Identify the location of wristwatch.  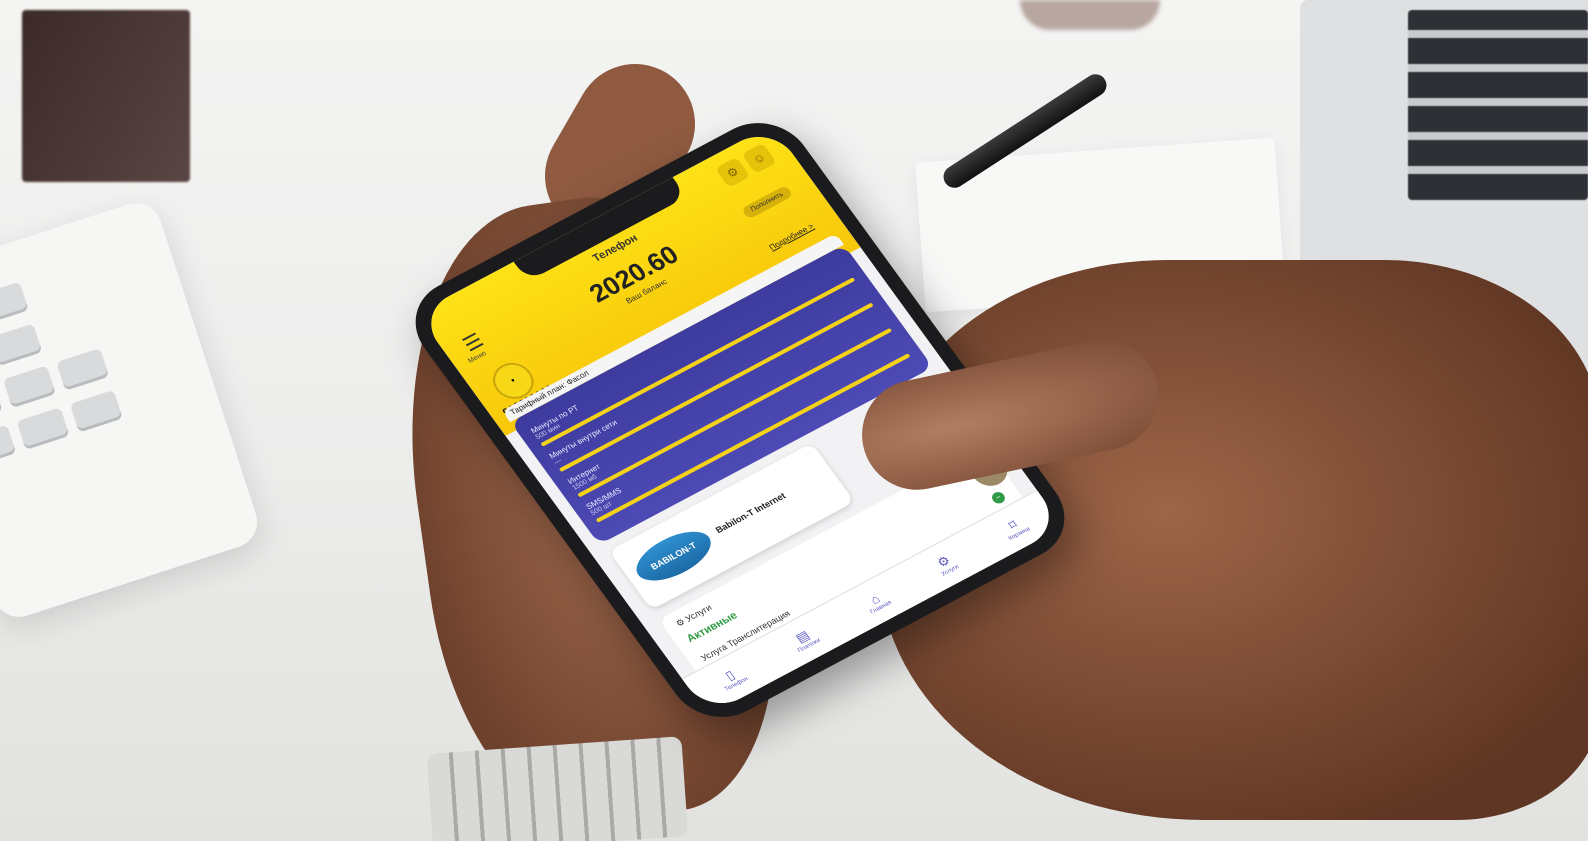
(557, 788).